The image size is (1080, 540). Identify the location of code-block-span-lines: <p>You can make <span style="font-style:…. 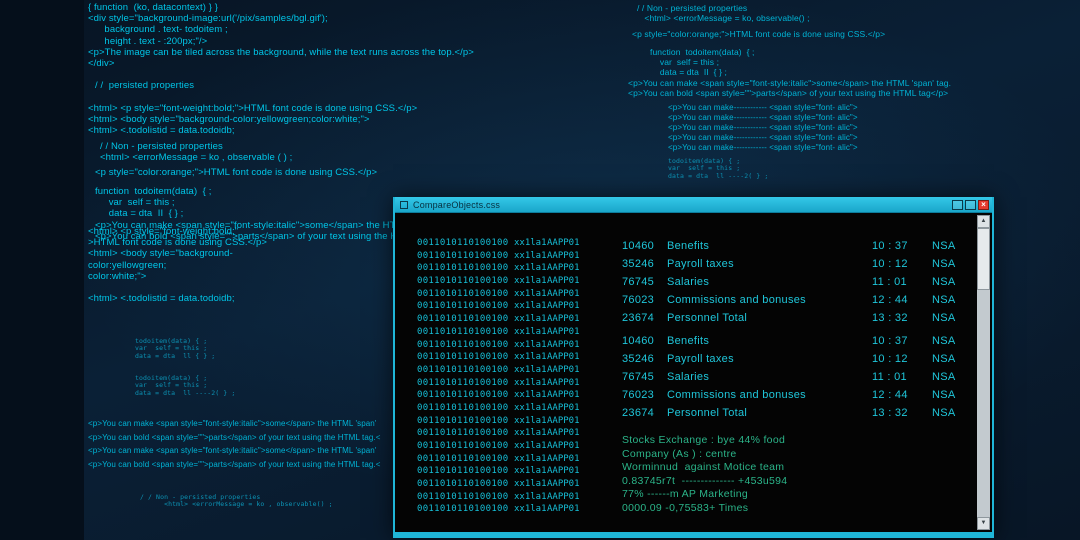
(234, 444).